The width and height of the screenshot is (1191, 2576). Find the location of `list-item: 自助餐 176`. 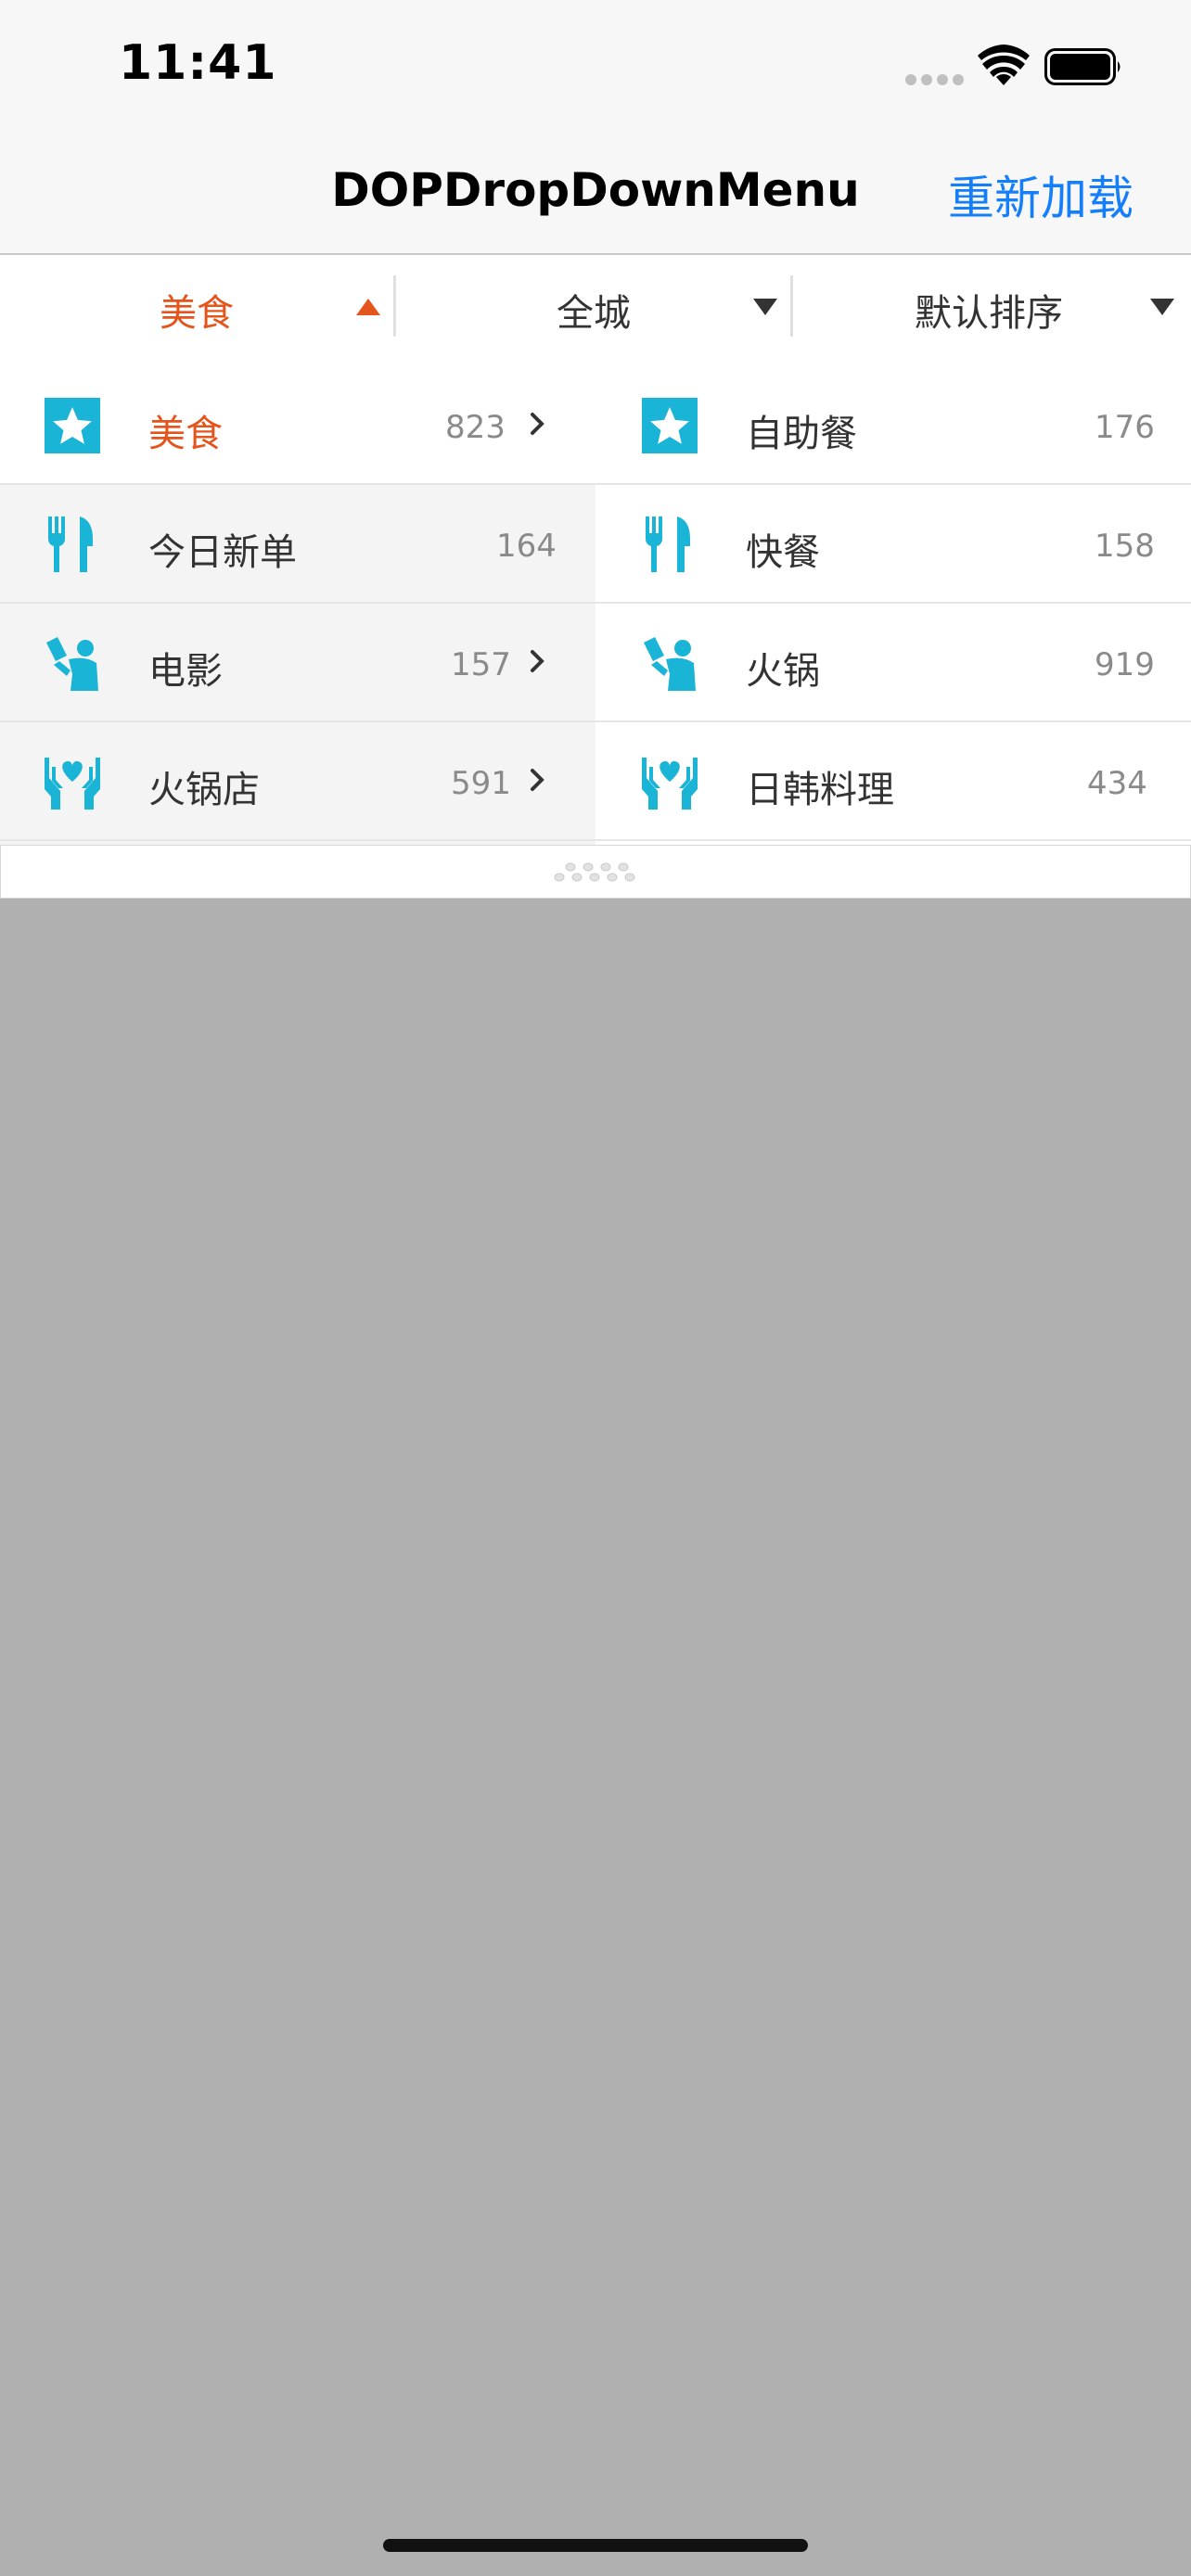

list-item: 自助餐 176 is located at coordinates (894, 425).